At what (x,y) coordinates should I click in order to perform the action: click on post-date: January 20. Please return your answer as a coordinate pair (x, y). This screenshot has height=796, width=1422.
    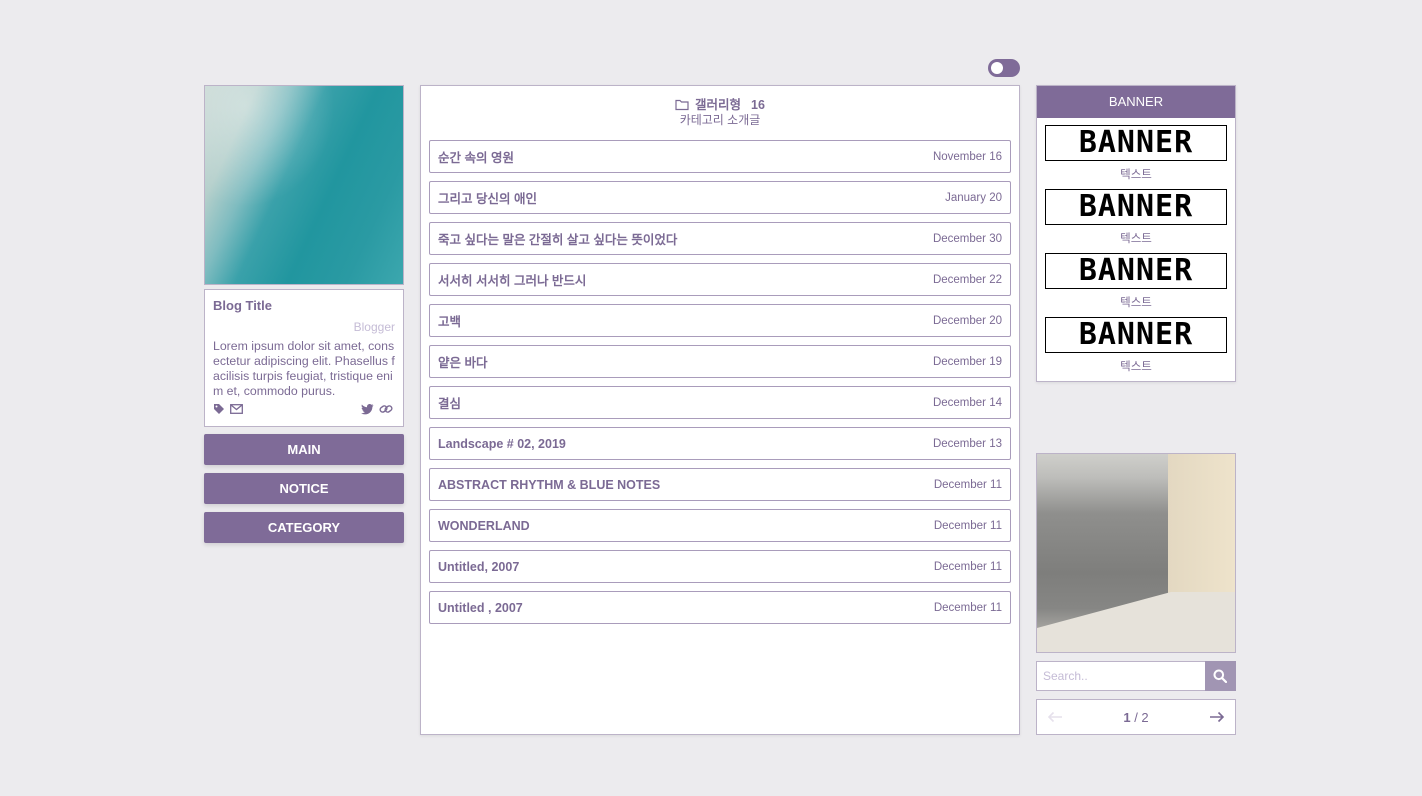
    Looking at the image, I should click on (973, 198).